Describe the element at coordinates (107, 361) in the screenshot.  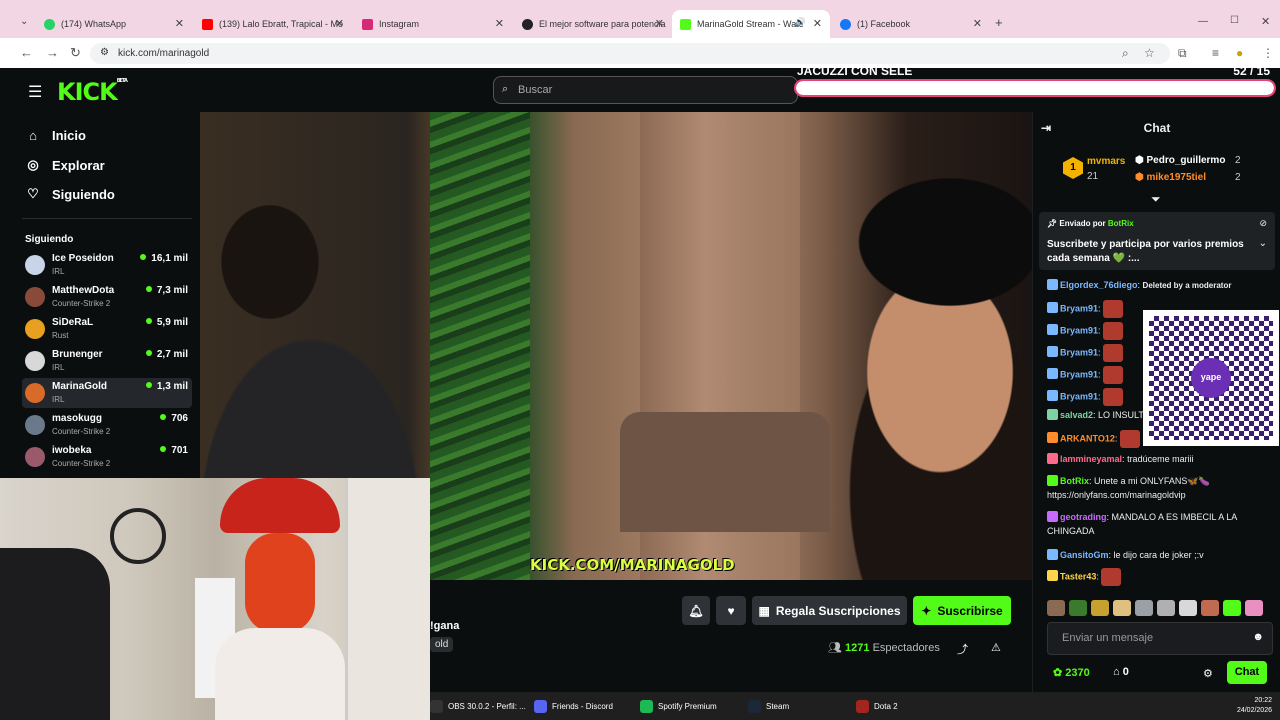
I see `sidebar-following-item: Brunenger IRL 2,7 mil` at that location.